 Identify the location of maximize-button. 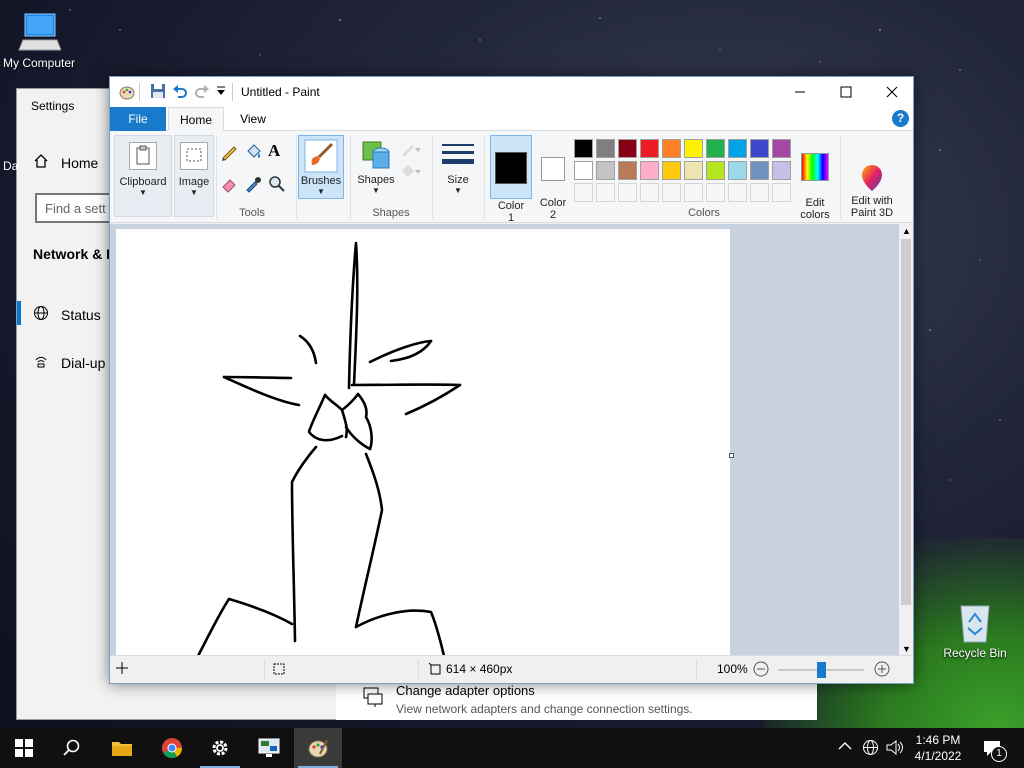
(846, 92).